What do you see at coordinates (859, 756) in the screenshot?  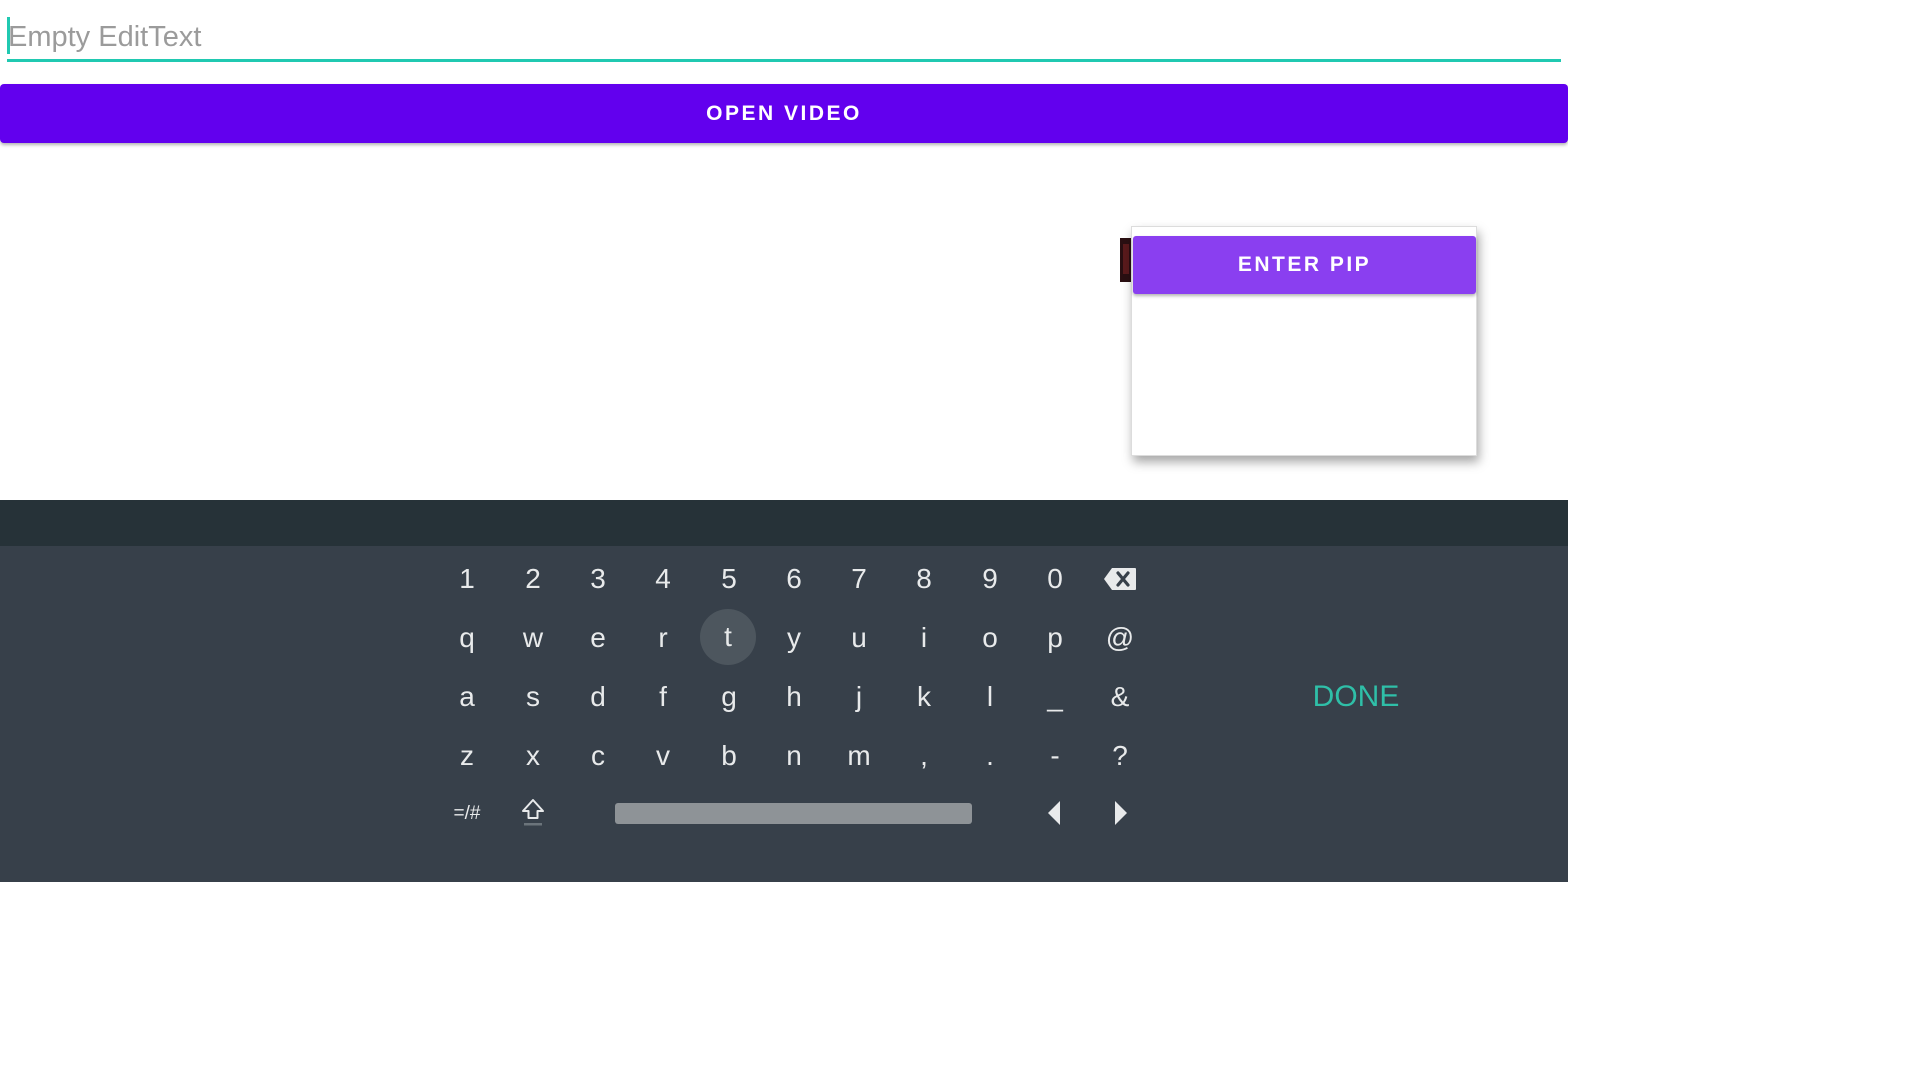 I see `key-m: m` at bounding box center [859, 756].